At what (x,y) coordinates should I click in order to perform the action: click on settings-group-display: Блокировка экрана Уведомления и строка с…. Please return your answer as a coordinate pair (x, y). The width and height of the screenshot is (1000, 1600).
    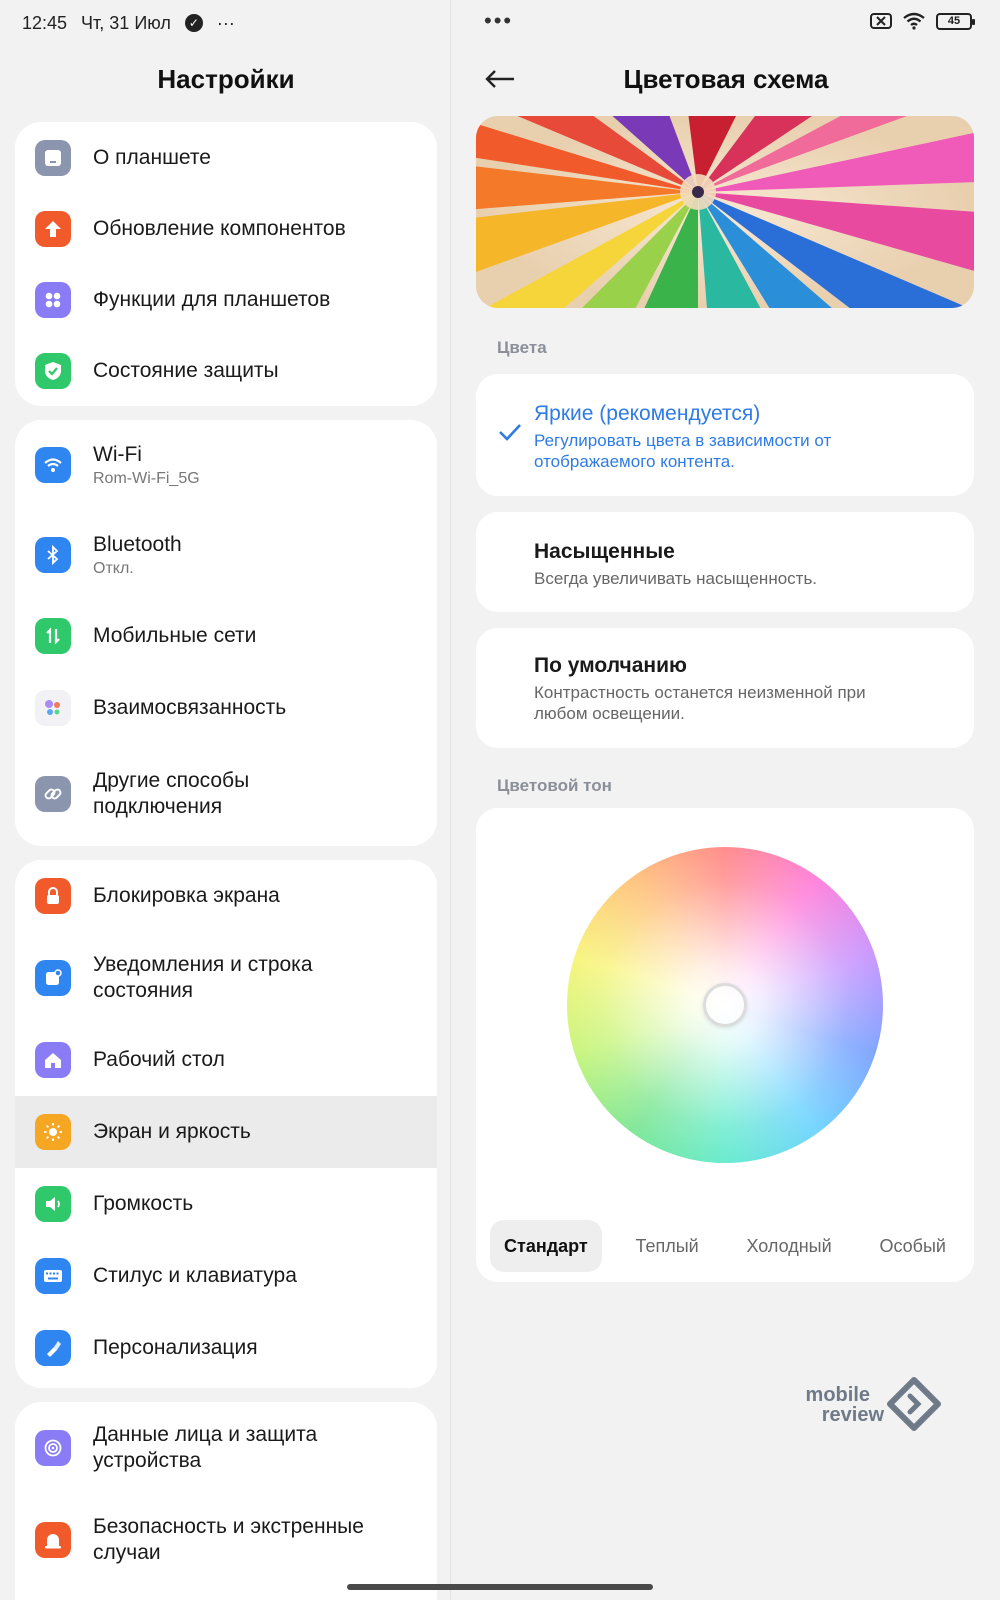
    Looking at the image, I should click on (226, 1124).